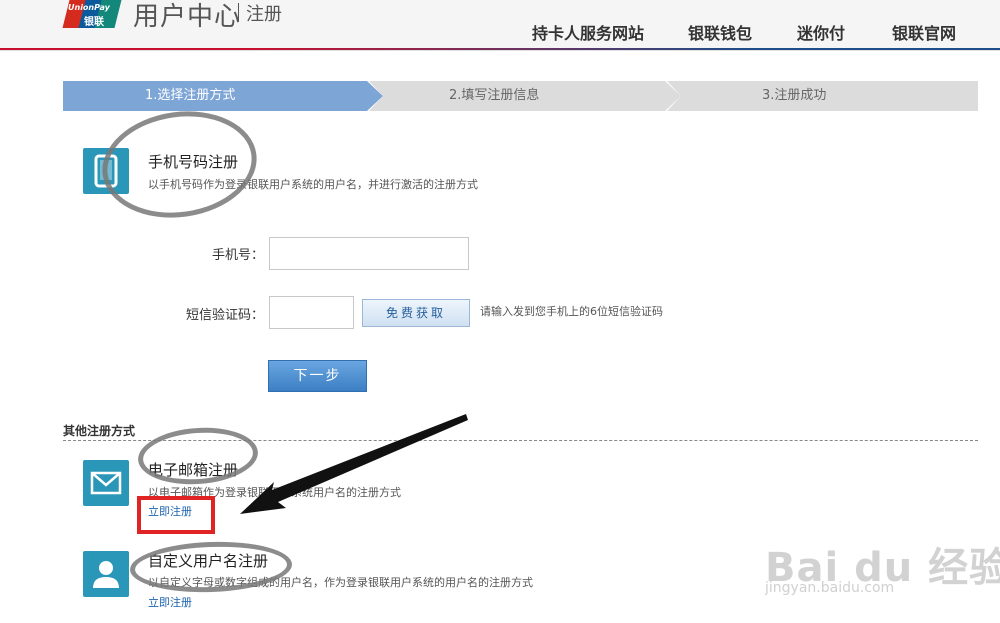 The width and height of the screenshot is (1000, 623). I want to click on unionpay-logo: UnionPay 银联, so click(92, 14).